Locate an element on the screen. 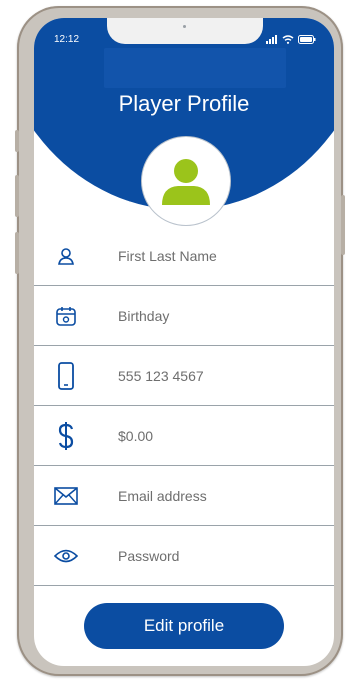 Image resolution: width=351 pixels, height=683 pixels. person-icon is located at coordinates (186, 182).